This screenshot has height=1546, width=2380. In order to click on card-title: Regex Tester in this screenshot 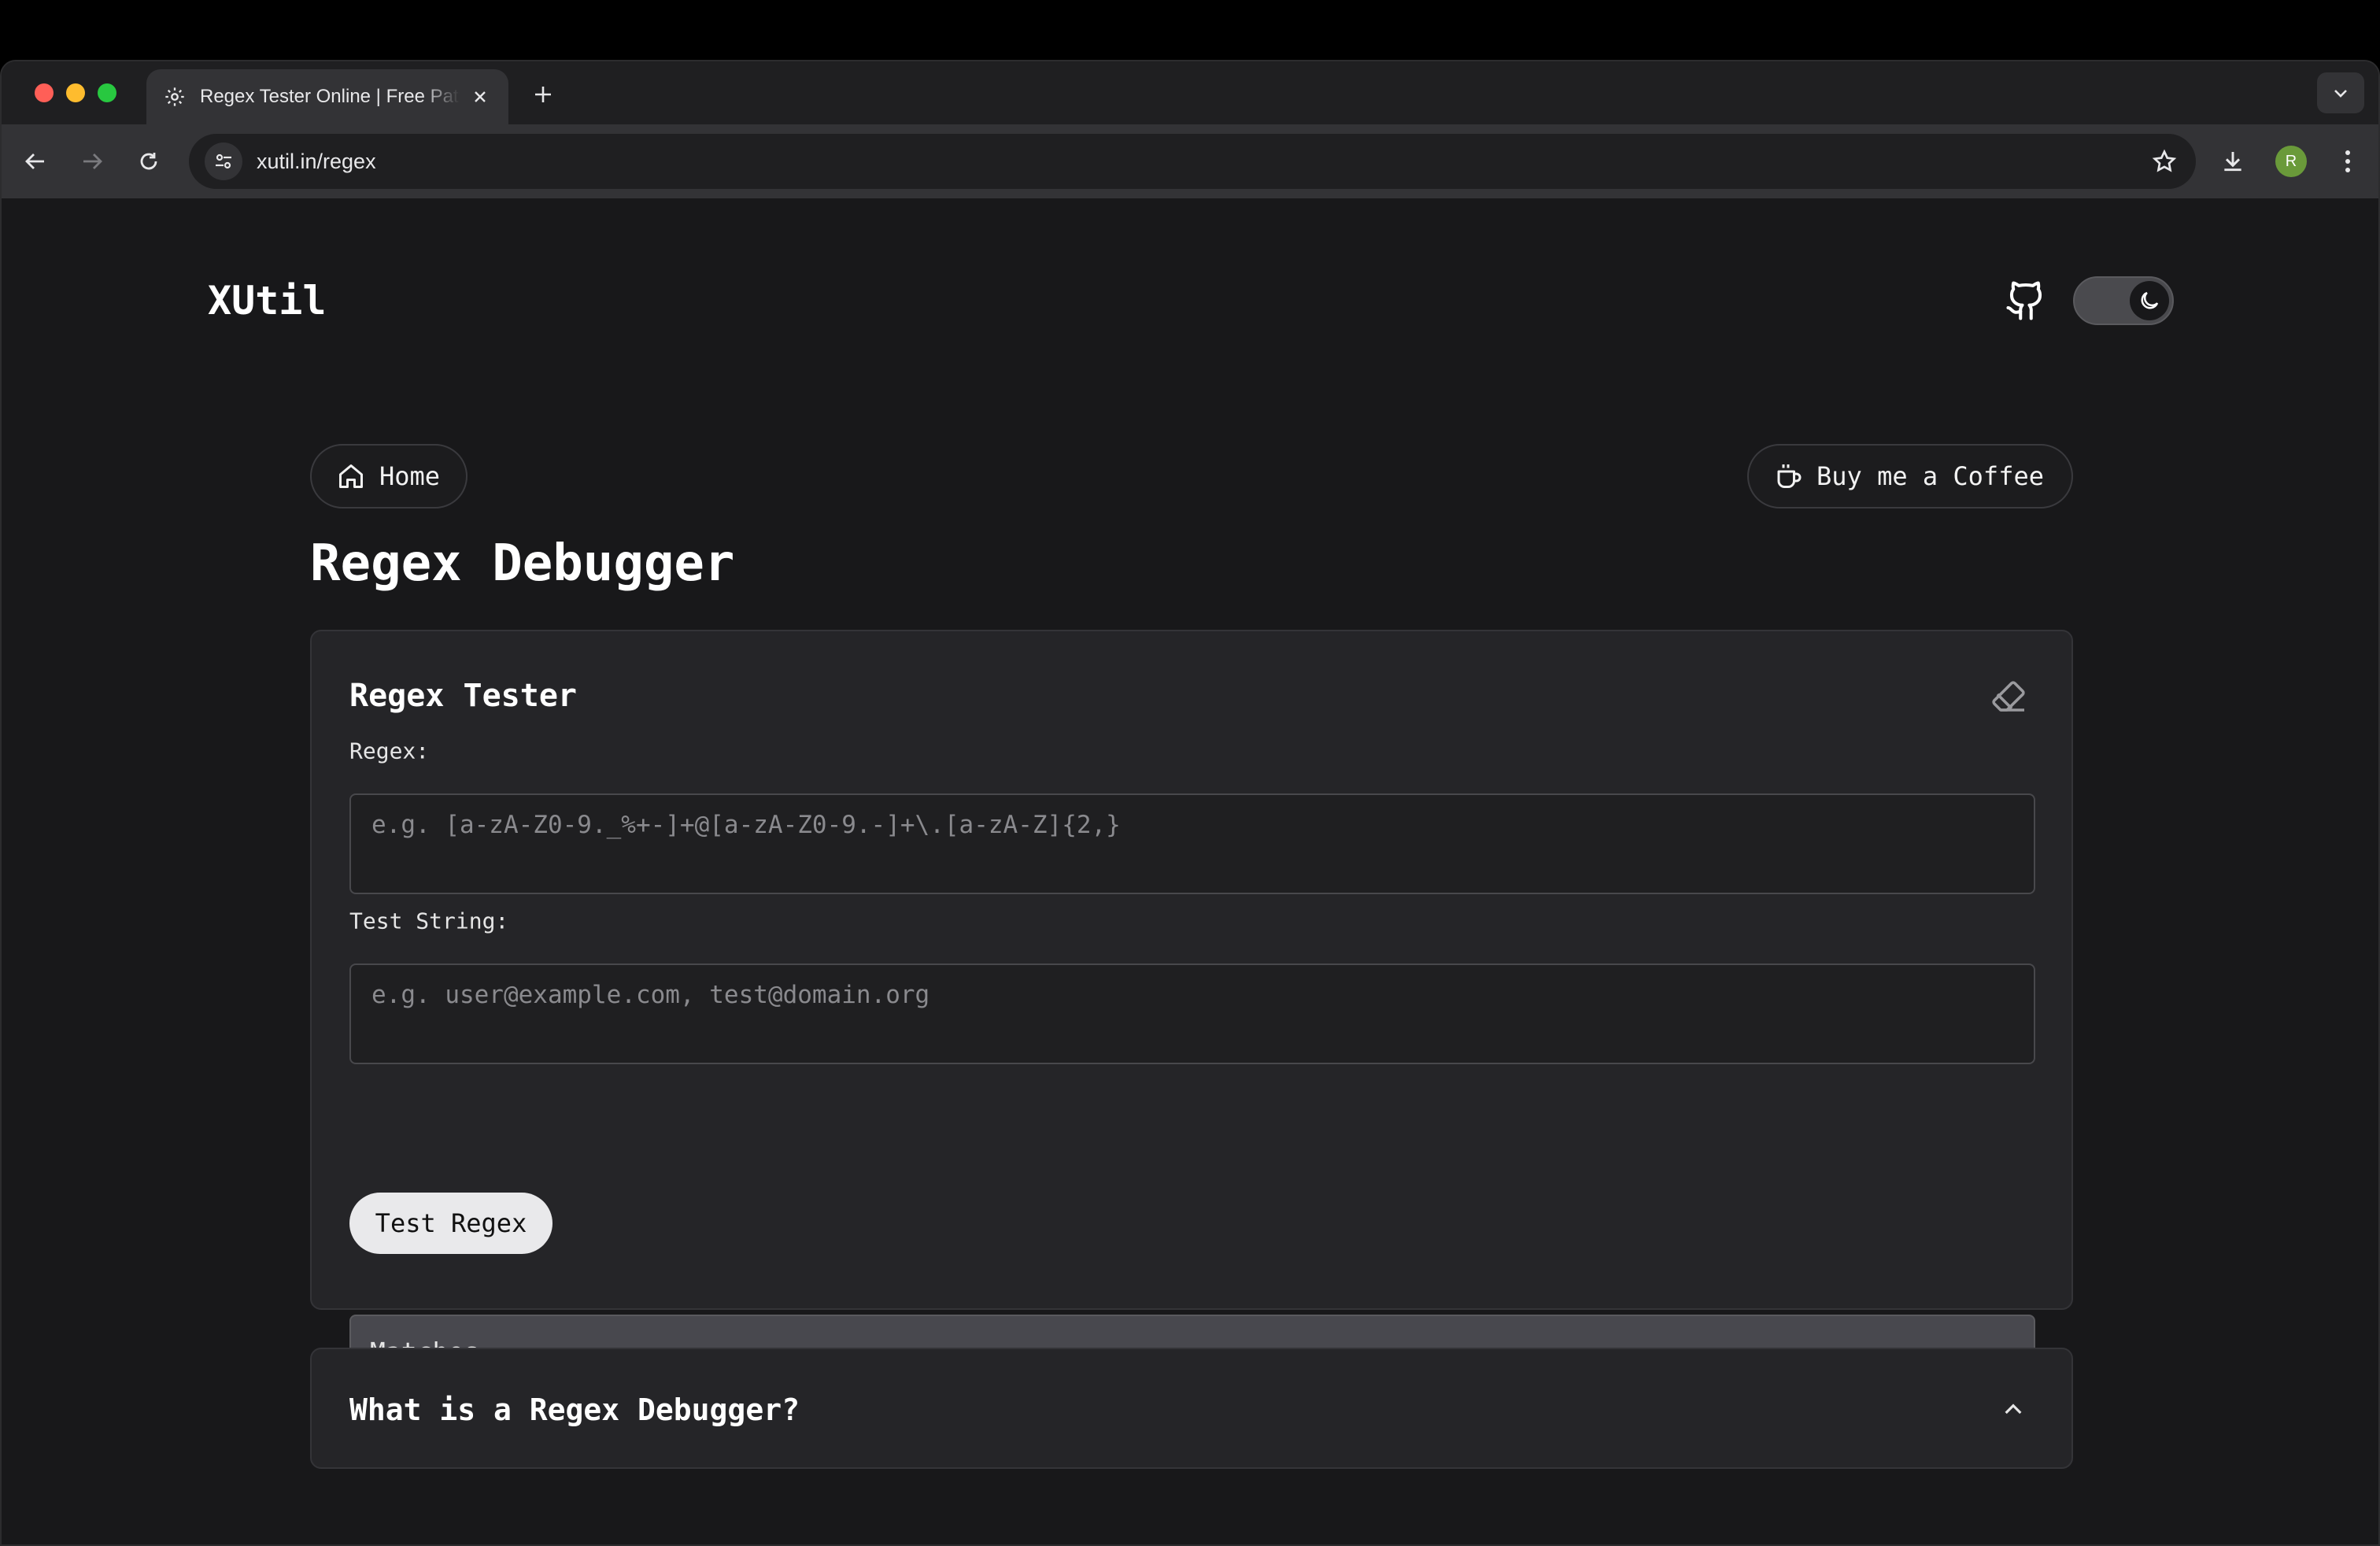, I will do `click(463, 696)`.